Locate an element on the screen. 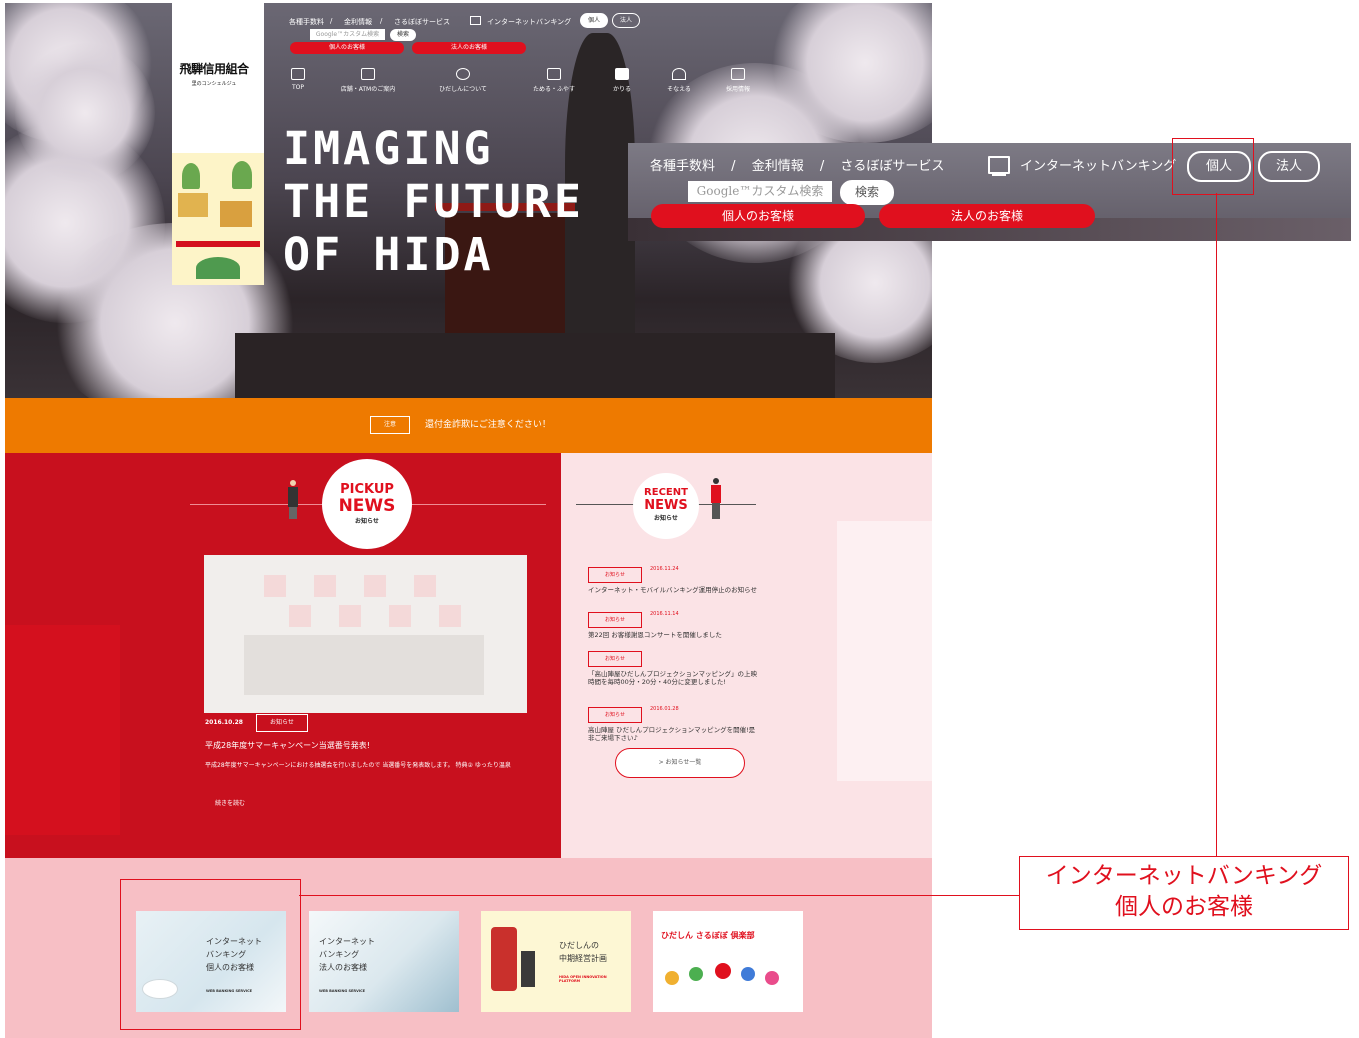 The image size is (1359, 1038). nav-recruit: 採用情報 is located at coordinates (738, 80).